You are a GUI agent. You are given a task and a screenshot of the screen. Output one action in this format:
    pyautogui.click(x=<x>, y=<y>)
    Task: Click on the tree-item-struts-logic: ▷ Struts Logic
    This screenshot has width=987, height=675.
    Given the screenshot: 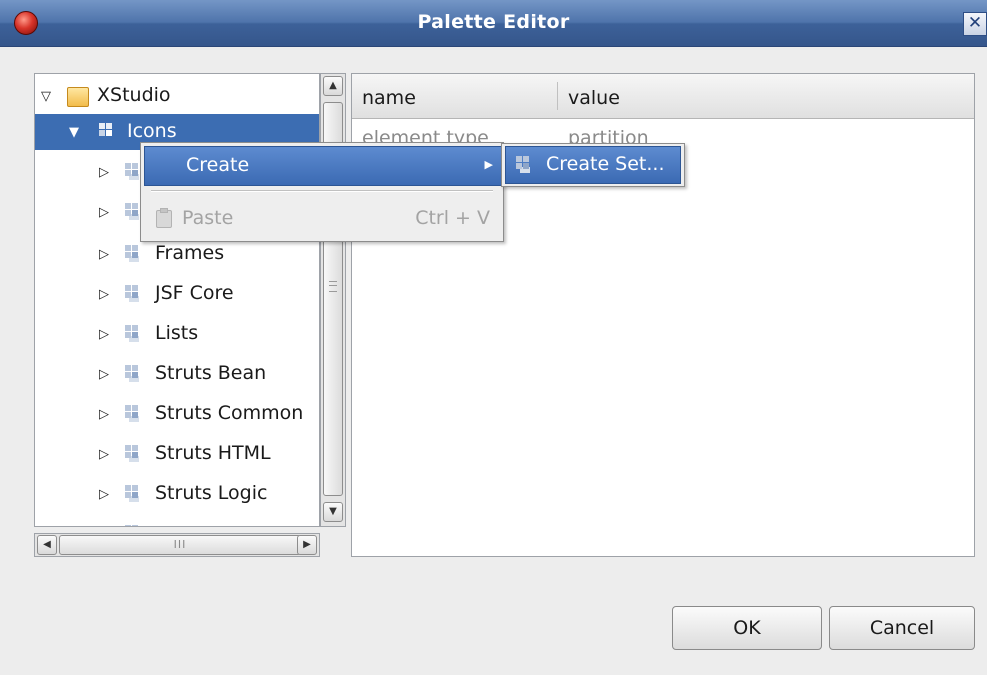 What is the action you would take?
    pyautogui.click(x=177, y=494)
    